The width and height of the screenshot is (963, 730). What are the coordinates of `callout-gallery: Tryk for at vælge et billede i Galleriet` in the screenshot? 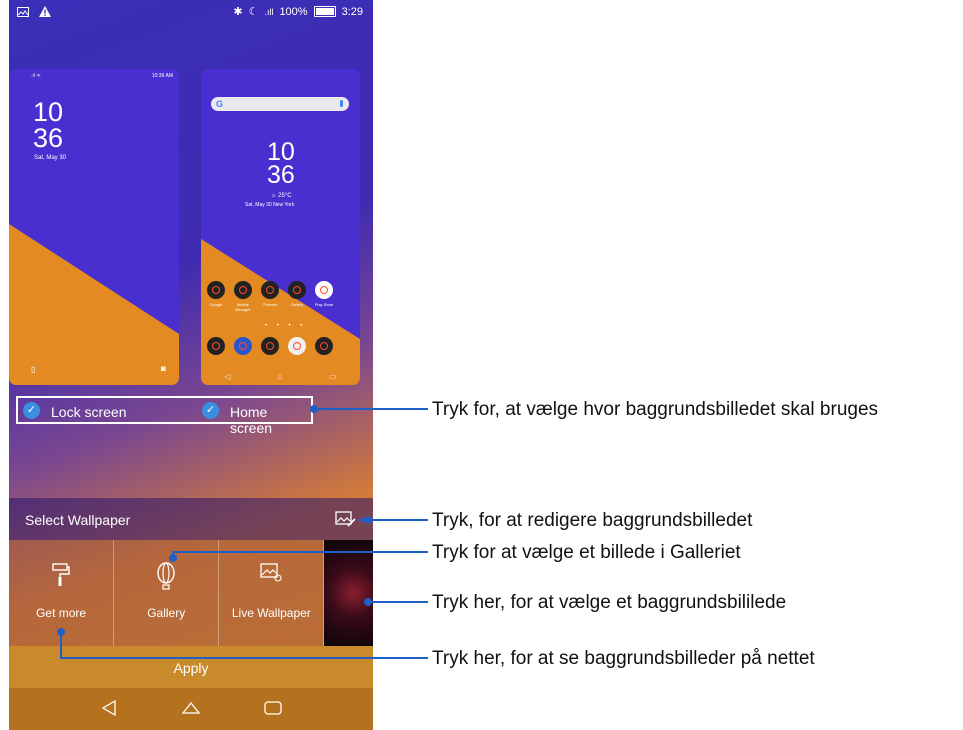 It's located at (586, 552).